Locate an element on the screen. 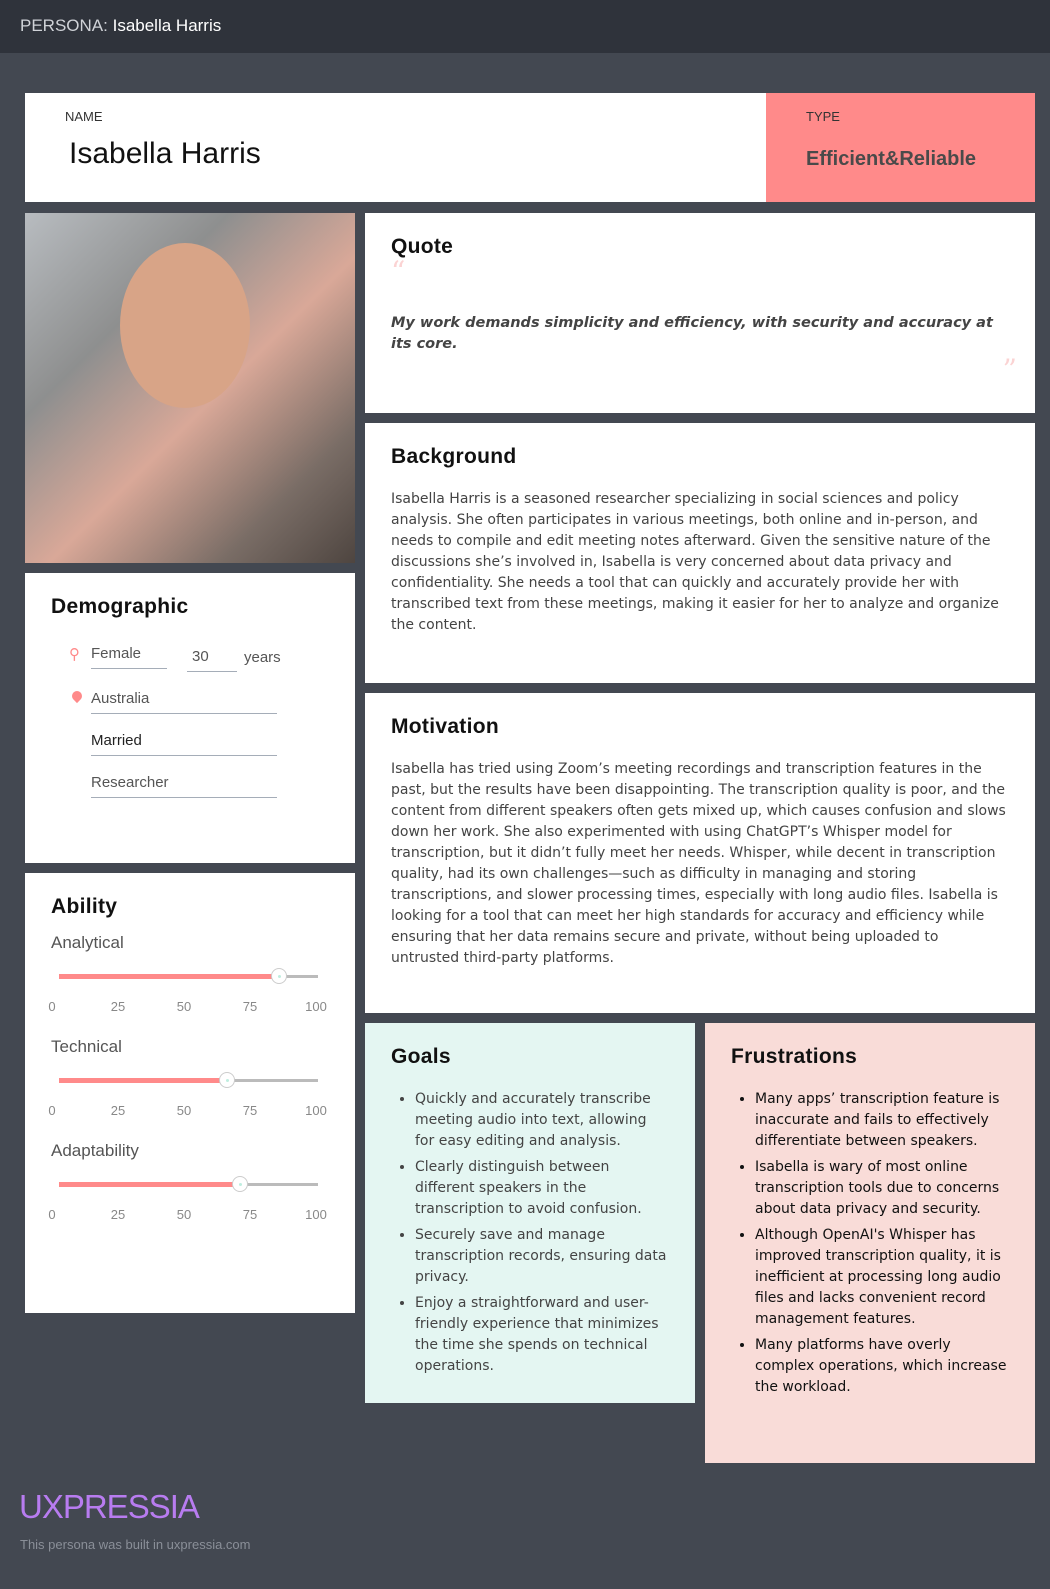 The image size is (1050, 1589). occupation-field: Researcher is located at coordinates (184, 784).